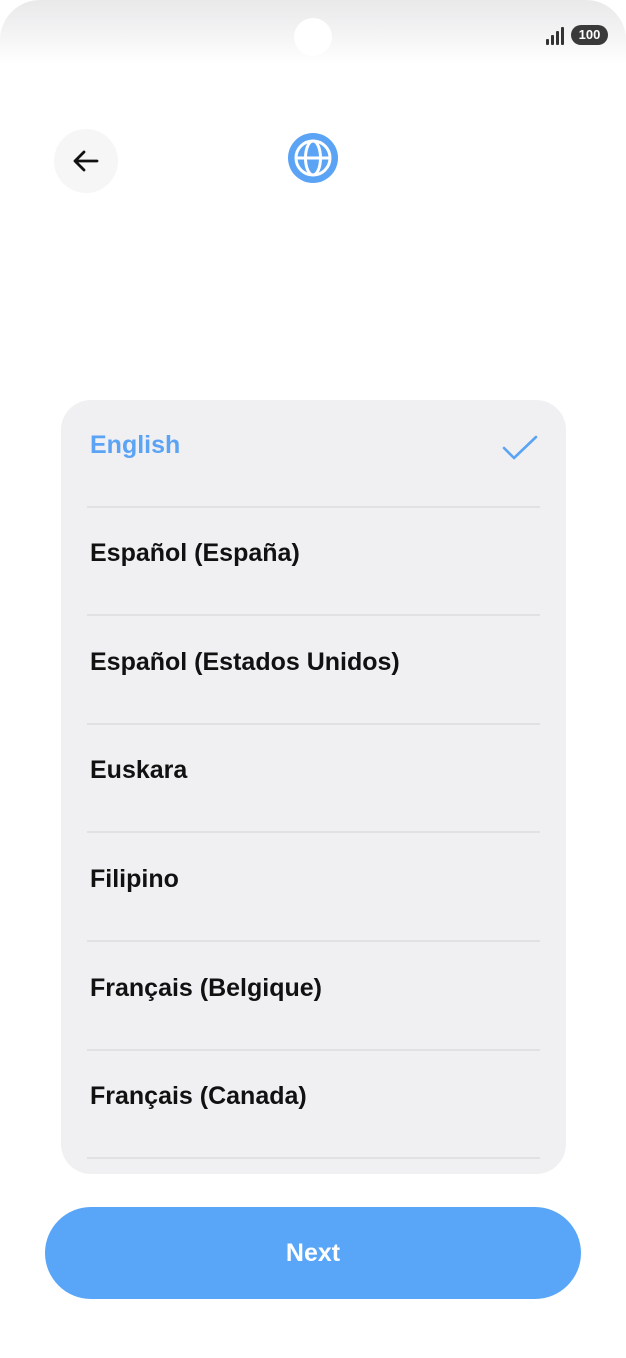 The height and width of the screenshot is (1358, 626). Describe the element at coordinates (313, 562) in the screenshot. I see `language-item-espanol-espana: Español (España)` at that location.